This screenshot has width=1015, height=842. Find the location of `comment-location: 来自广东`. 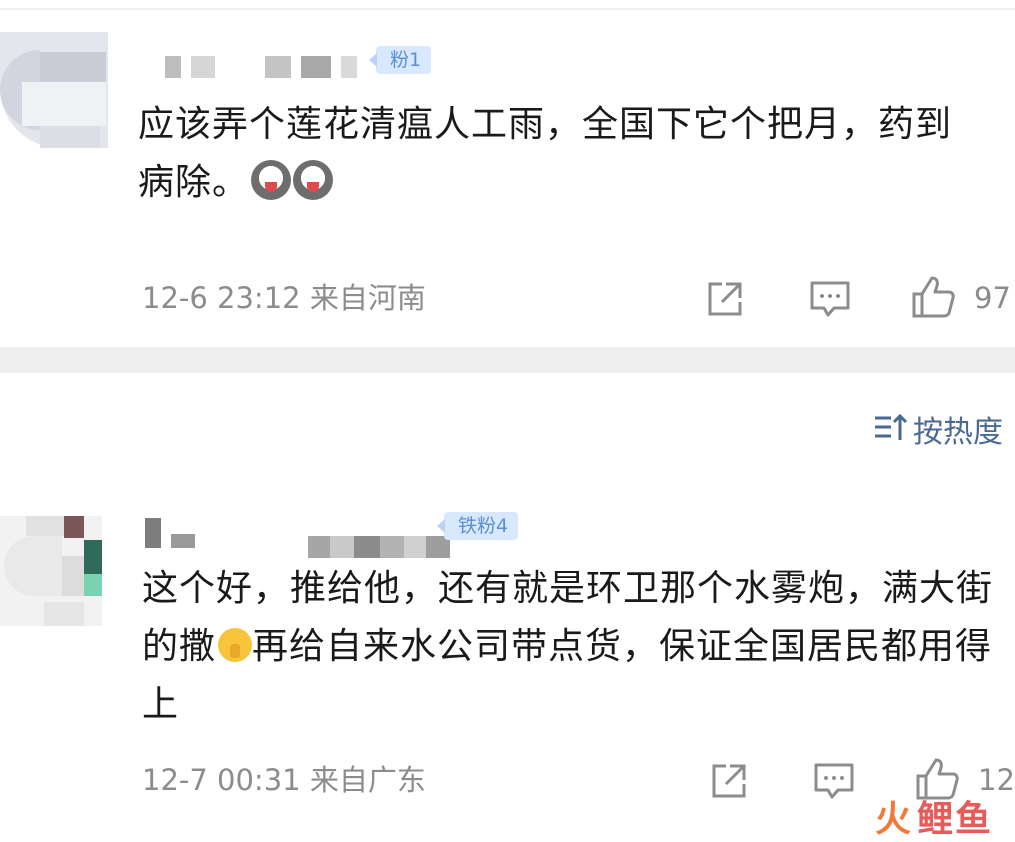

comment-location: 来自广东 is located at coordinates (367, 780).